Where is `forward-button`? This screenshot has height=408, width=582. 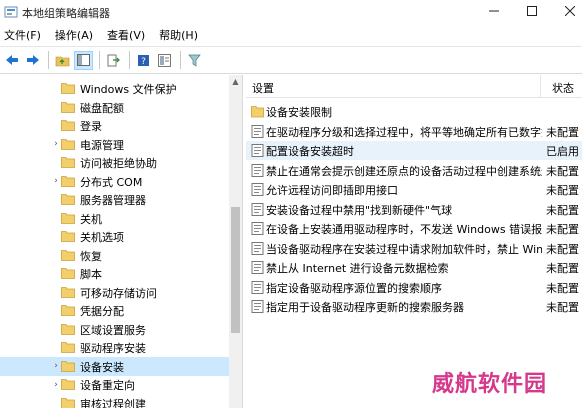 forward-button is located at coordinates (32, 60).